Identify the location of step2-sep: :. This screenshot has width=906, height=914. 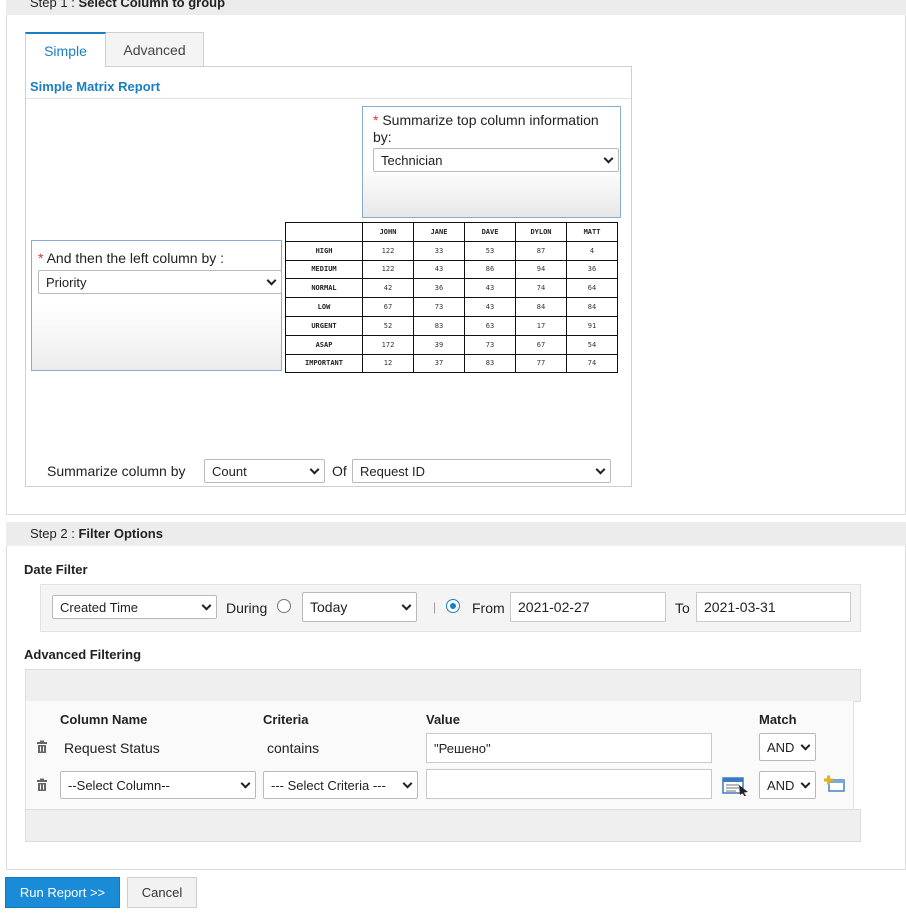
(73, 533).